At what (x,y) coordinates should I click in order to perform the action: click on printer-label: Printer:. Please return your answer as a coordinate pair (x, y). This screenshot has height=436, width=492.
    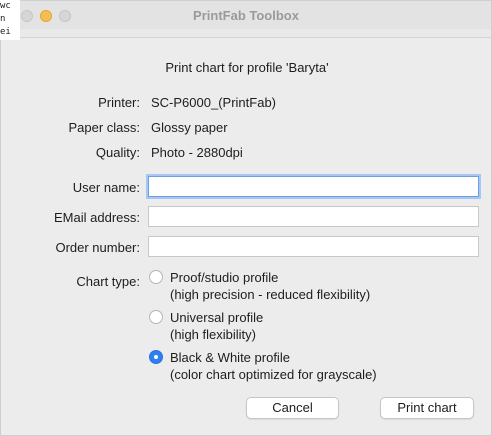
    Looking at the image, I should click on (119, 102).